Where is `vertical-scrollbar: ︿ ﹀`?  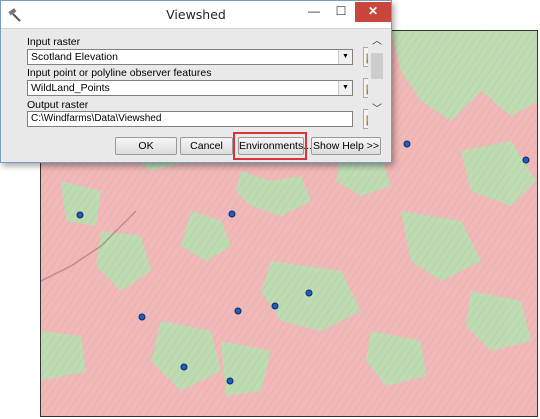 vertical-scrollbar: ︿ ﹀ is located at coordinates (377, 82).